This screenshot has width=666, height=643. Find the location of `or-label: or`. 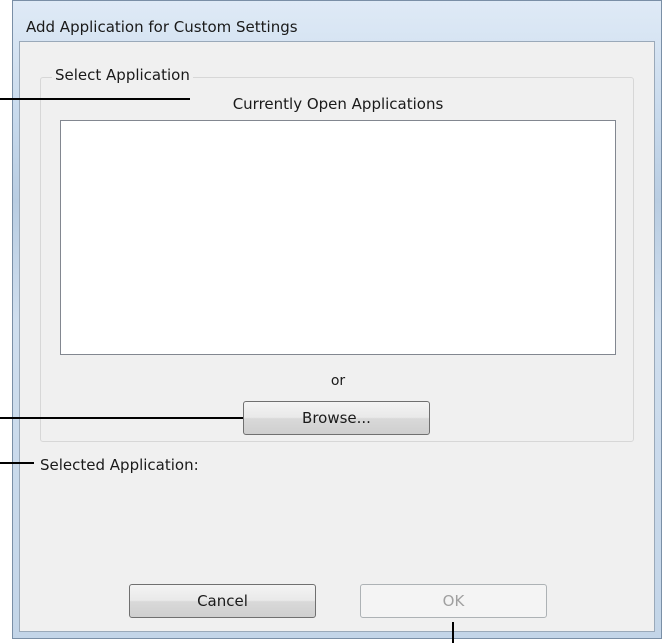

or-label: or is located at coordinates (338, 381).